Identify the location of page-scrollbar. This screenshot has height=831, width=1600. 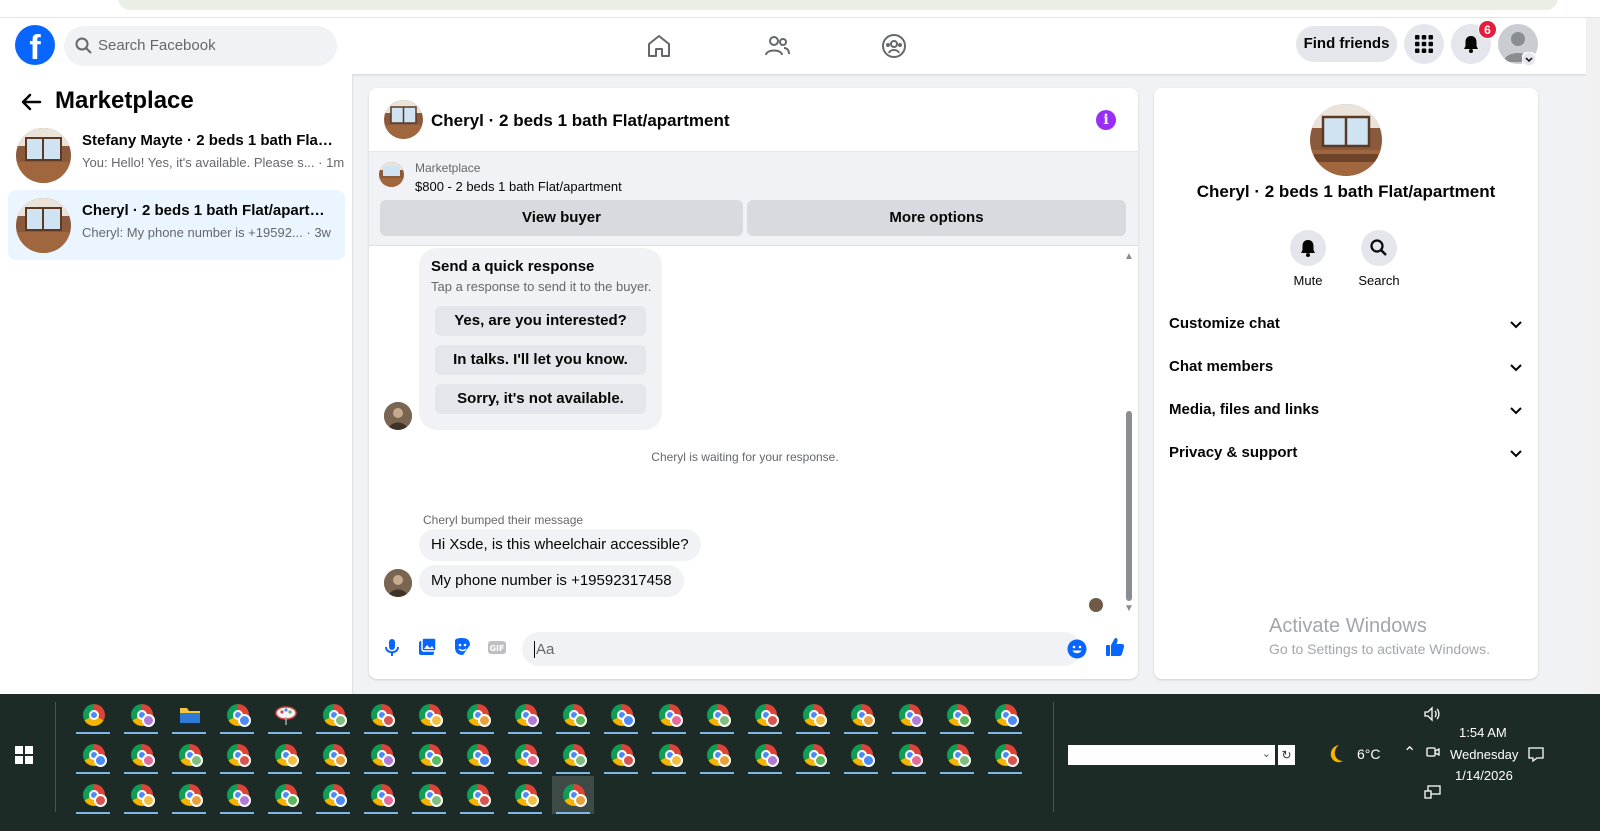
(1593, 356).